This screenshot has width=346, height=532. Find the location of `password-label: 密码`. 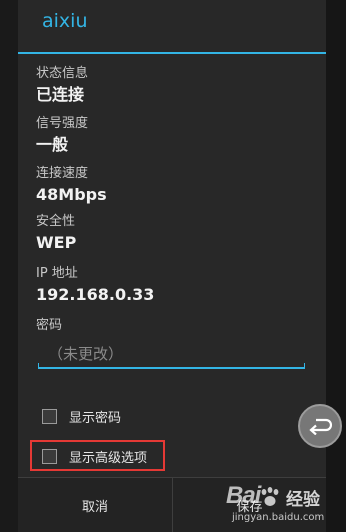

password-label: 密码 is located at coordinates (49, 325).